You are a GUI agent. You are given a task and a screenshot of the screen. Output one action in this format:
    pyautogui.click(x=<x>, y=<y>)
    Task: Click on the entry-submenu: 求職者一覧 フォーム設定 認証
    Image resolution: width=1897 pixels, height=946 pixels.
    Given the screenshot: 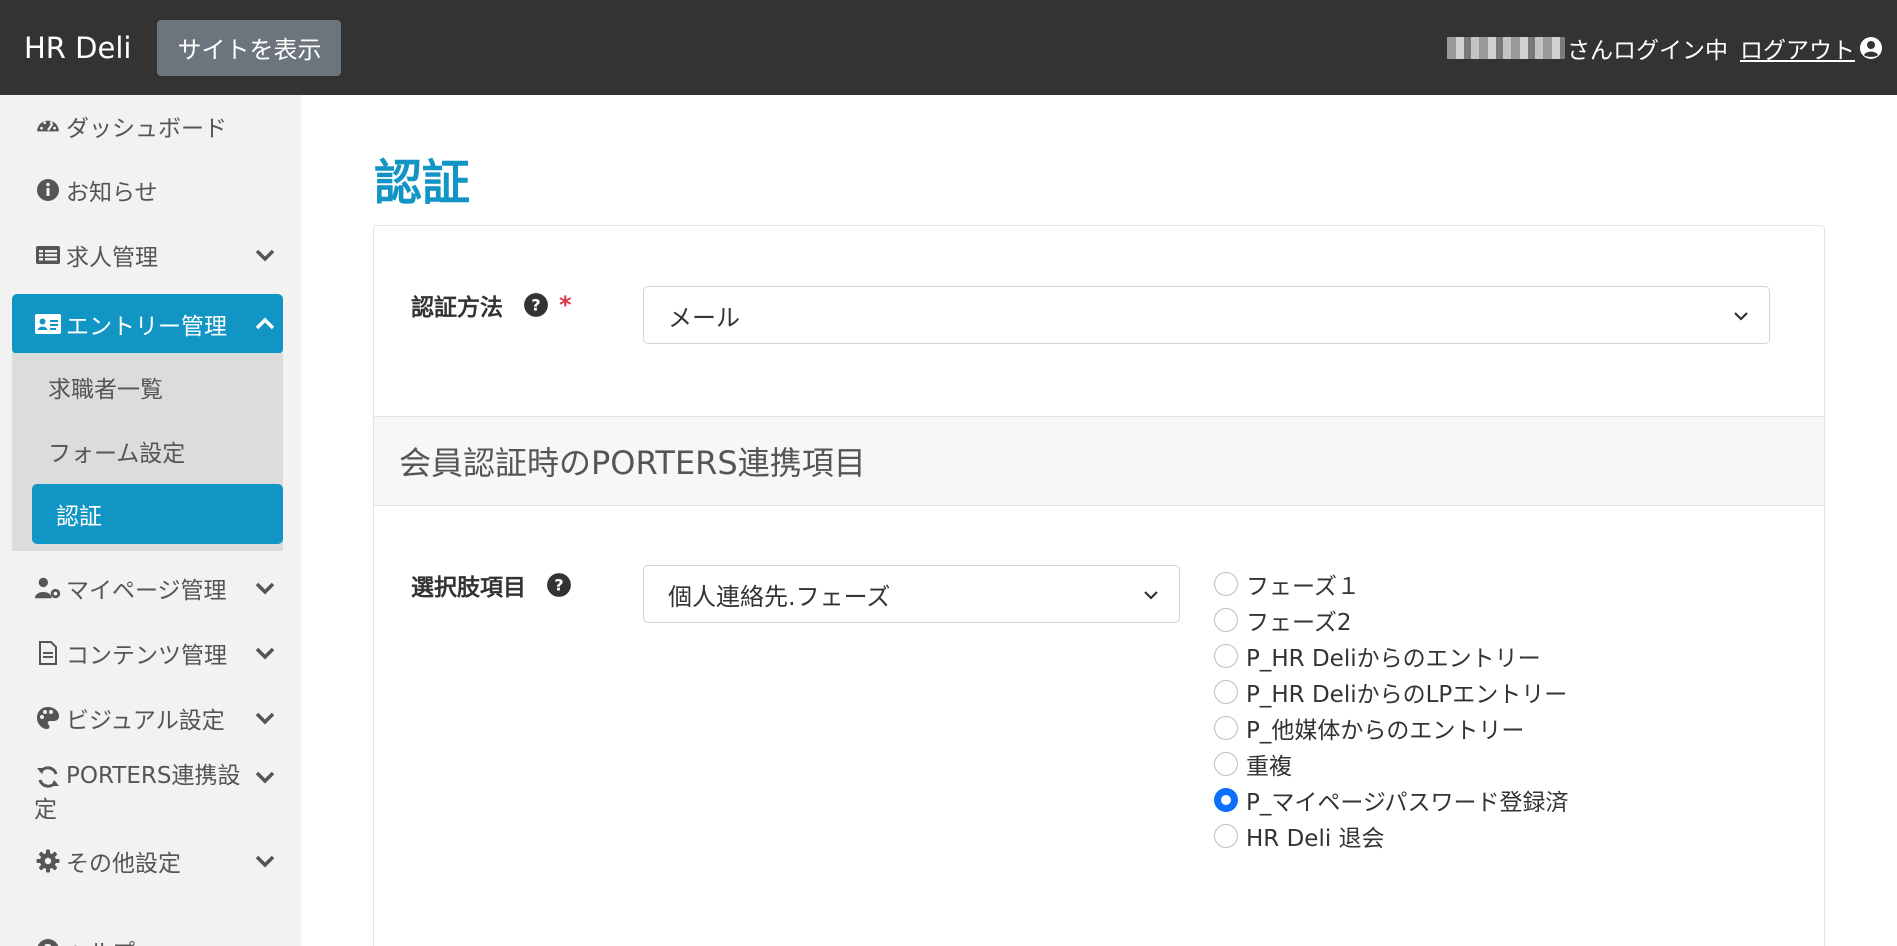 What is the action you would take?
    pyautogui.click(x=147, y=452)
    